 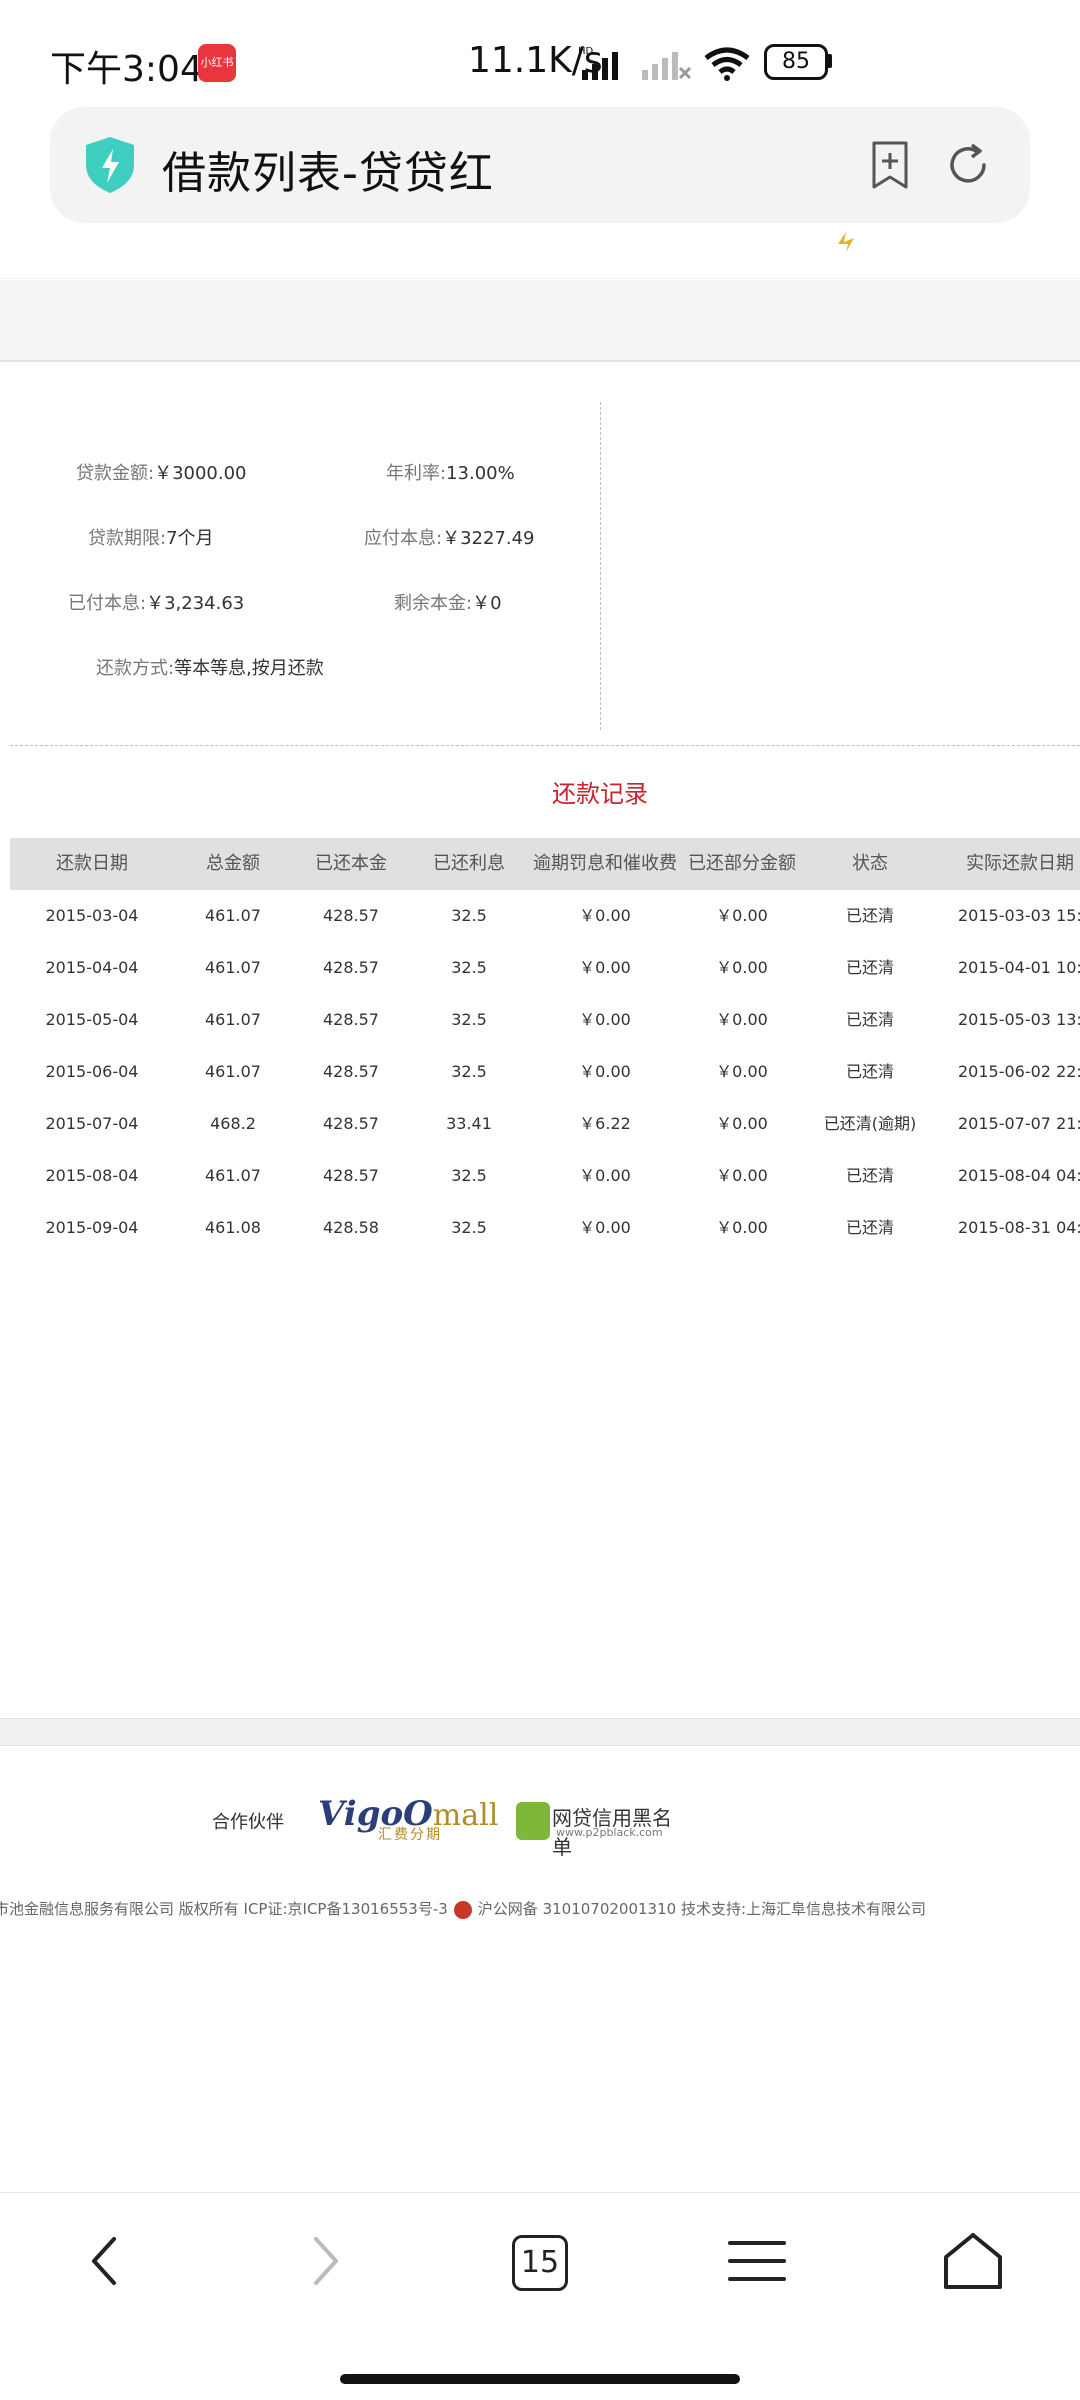 I want to click on payable-total: 应付本息:￥3227.49, so click(x=449, y=538).